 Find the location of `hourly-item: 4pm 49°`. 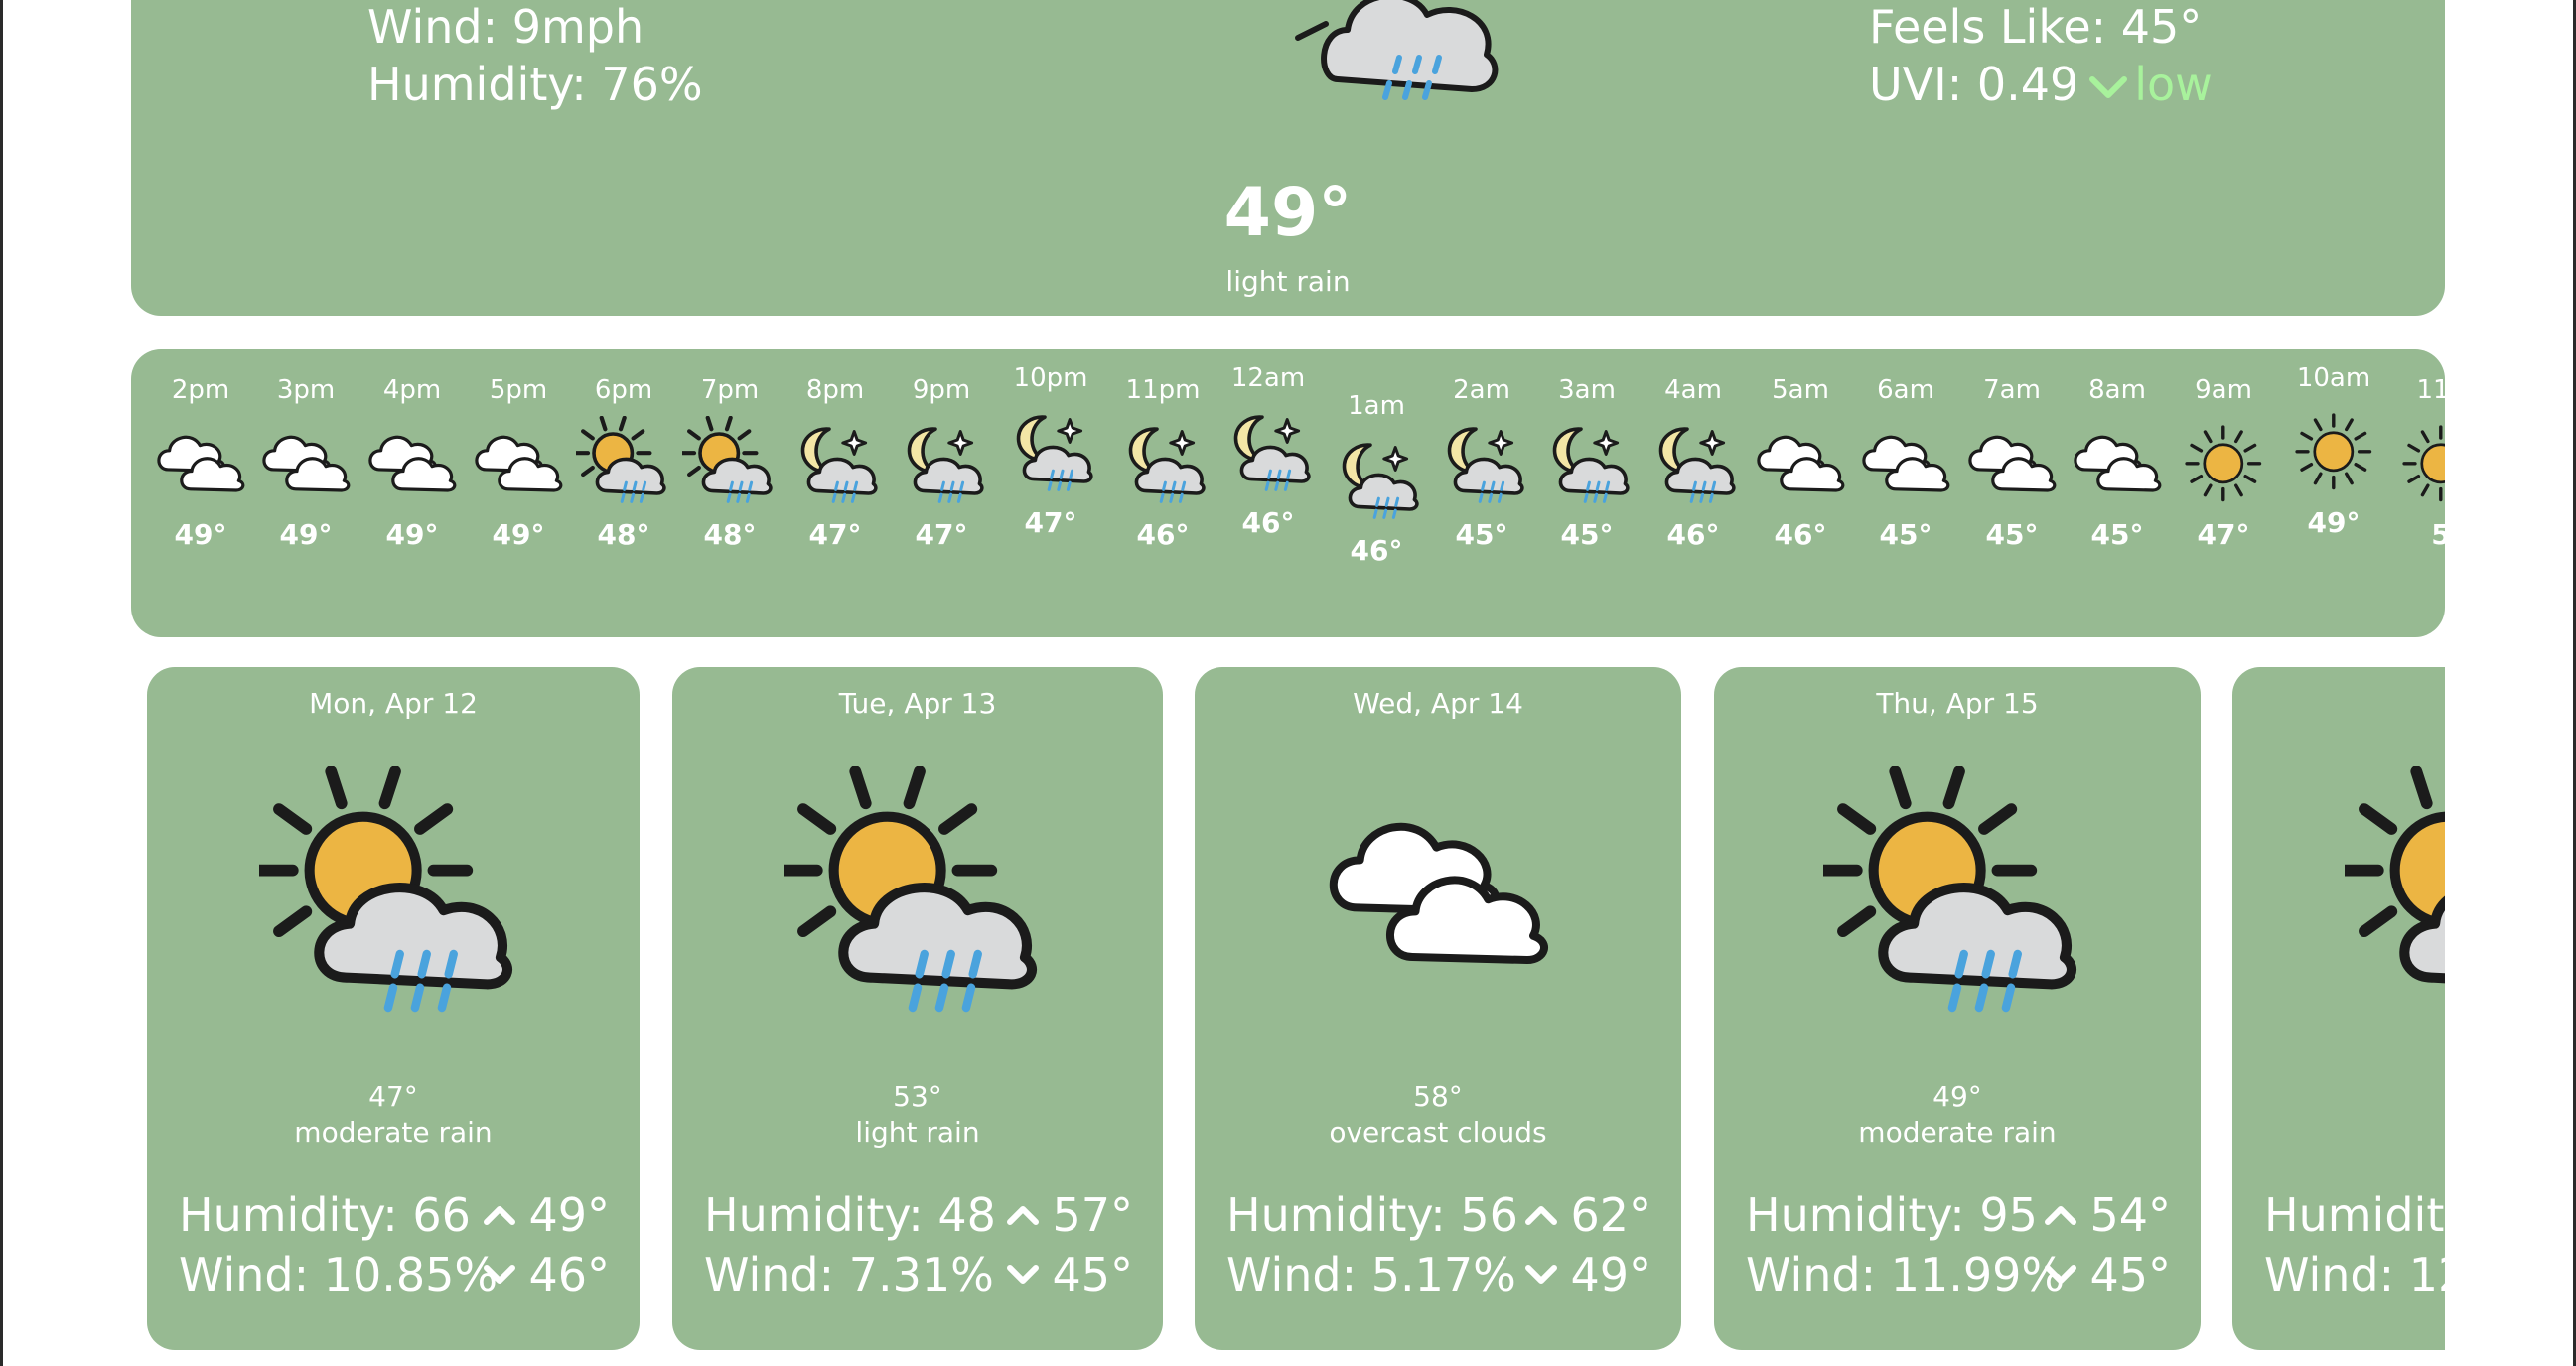

hourly-item: 4pm 49° is located at coordinates (412, 463).